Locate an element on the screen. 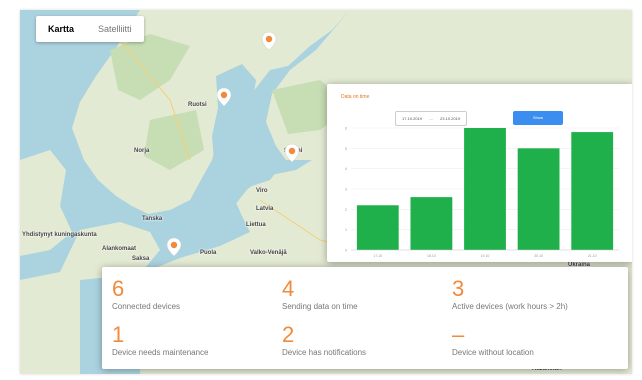  stat-value: 4 is located at coordinates (288, 288).